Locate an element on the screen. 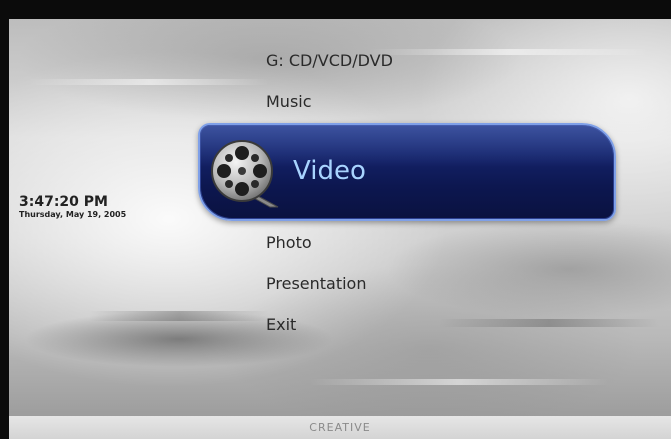 The width and height of the screenshot is (671, 439). clock-display: 3:47:20 PM Thursday, May 19, 2005 is located at coordinates (72, 207).